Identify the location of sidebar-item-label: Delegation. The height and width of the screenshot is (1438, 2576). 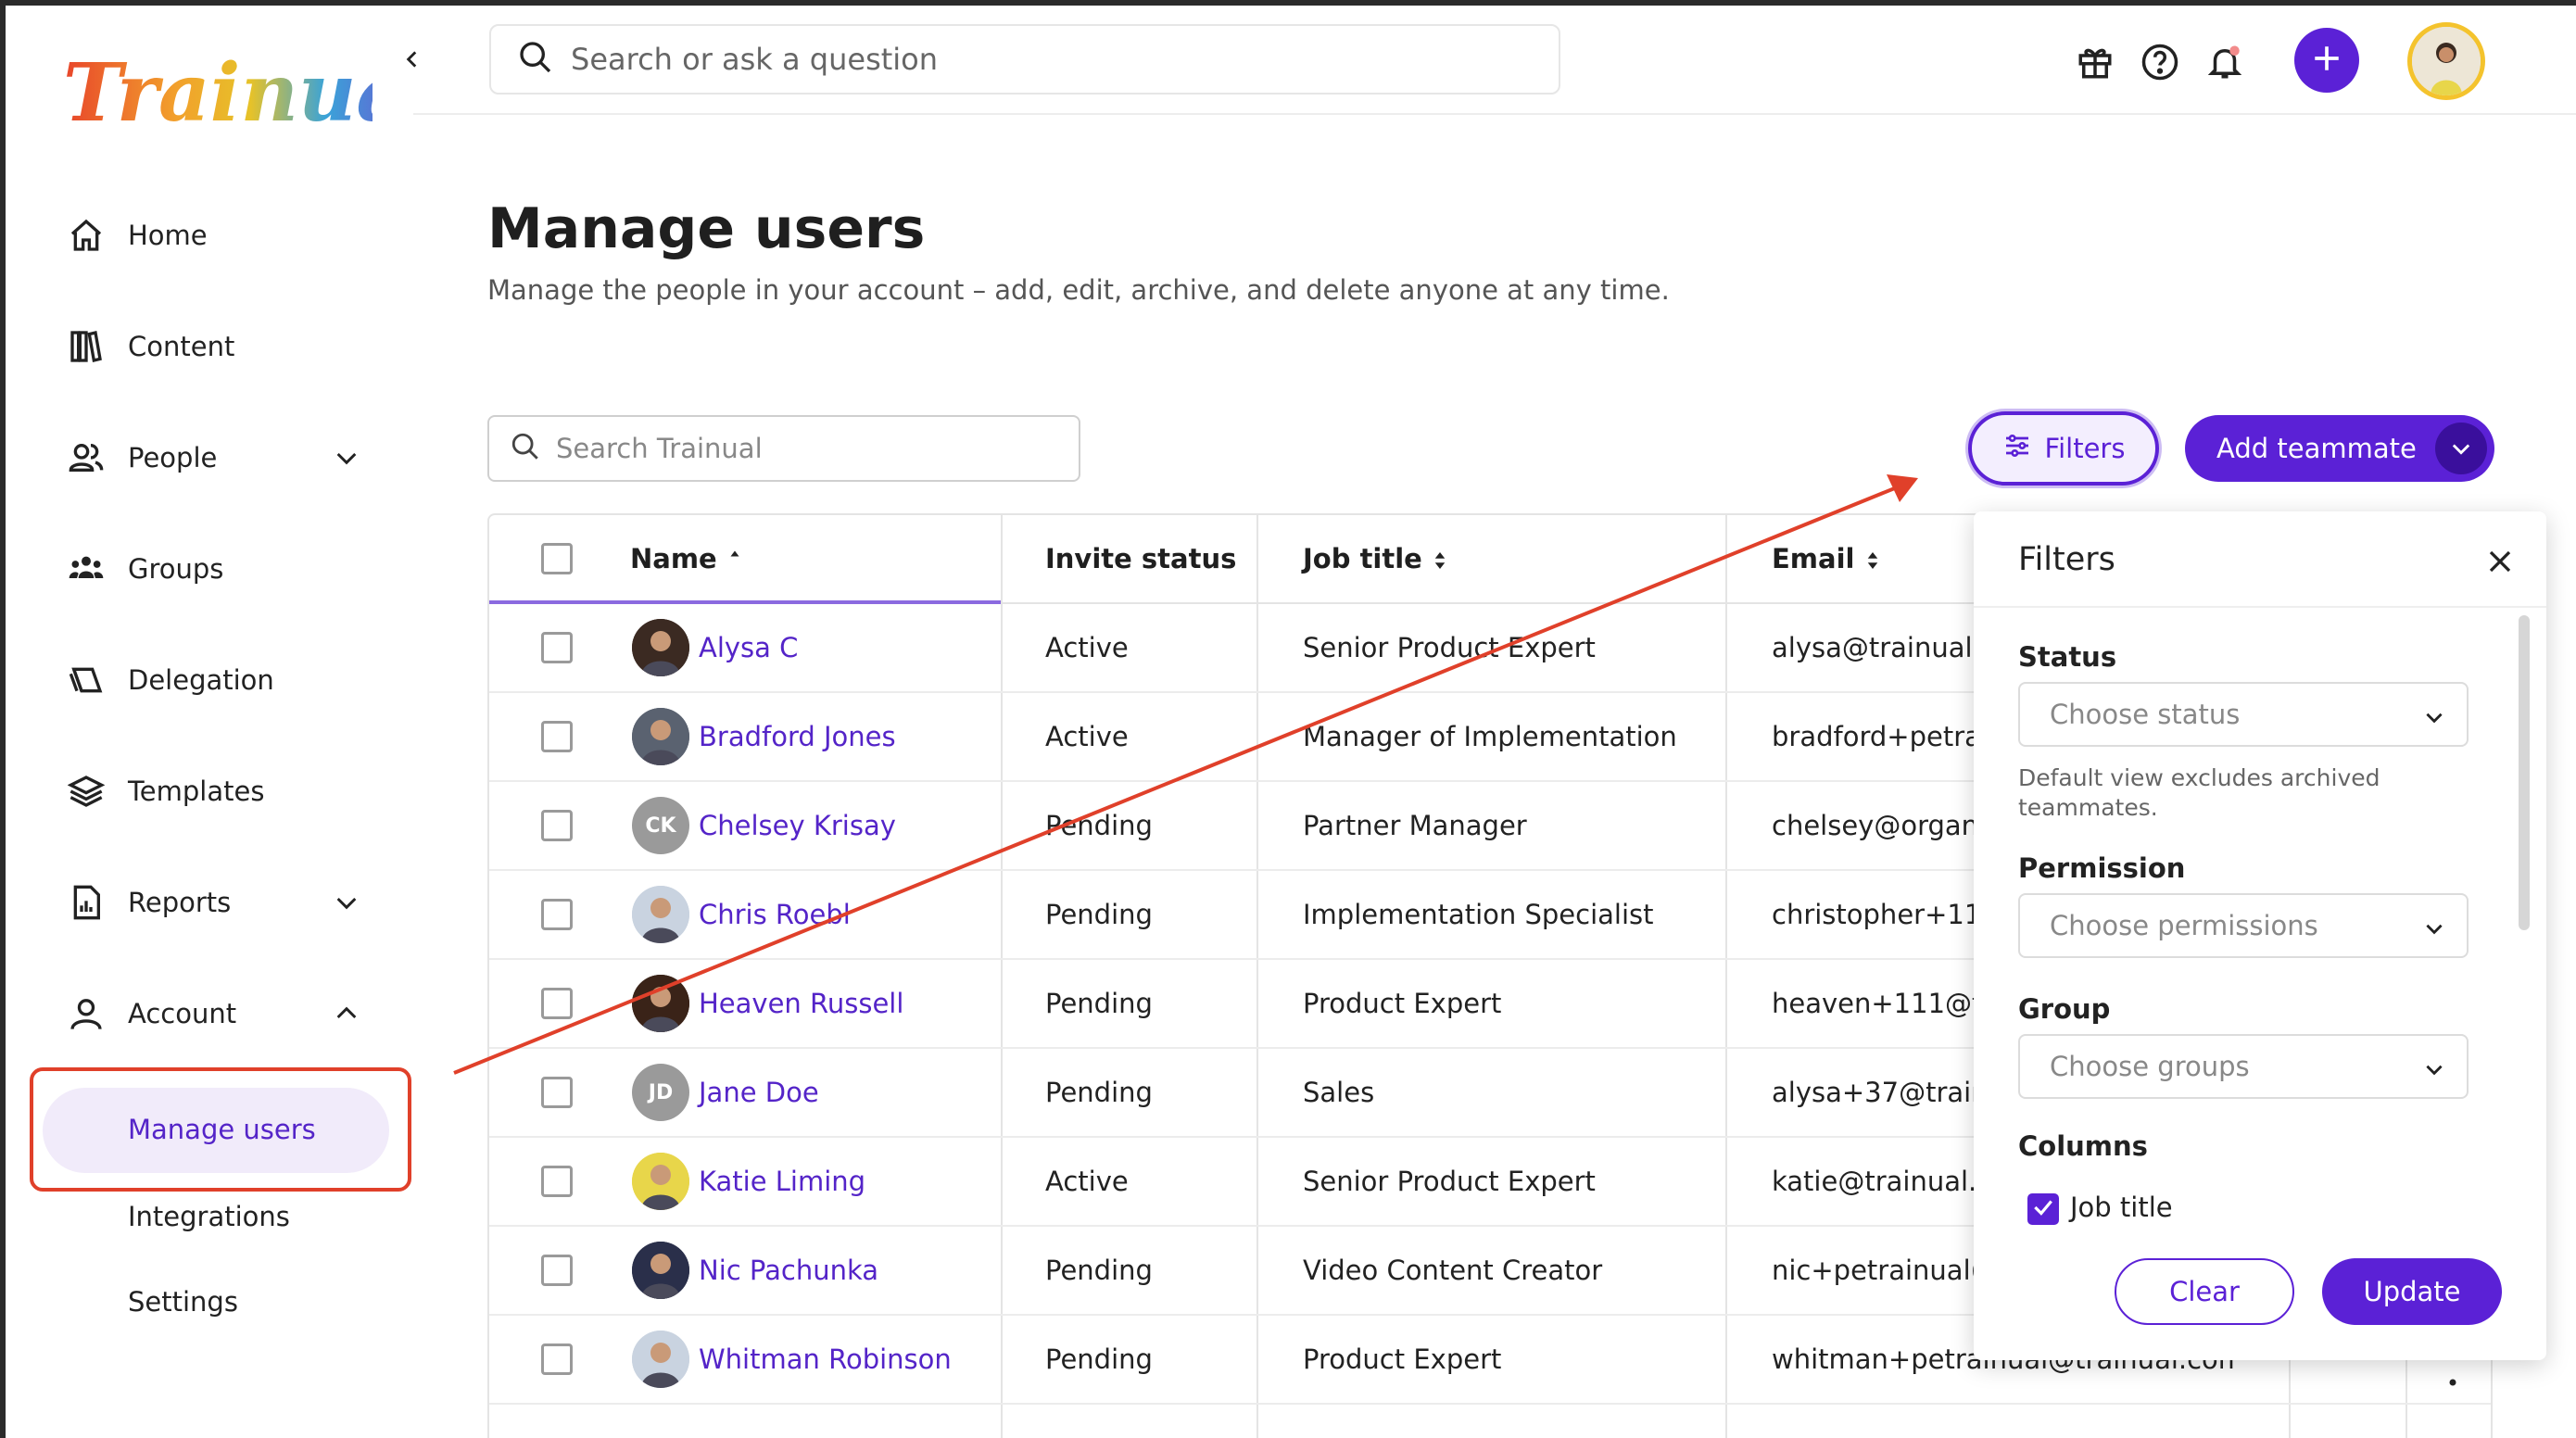
(201, 680).